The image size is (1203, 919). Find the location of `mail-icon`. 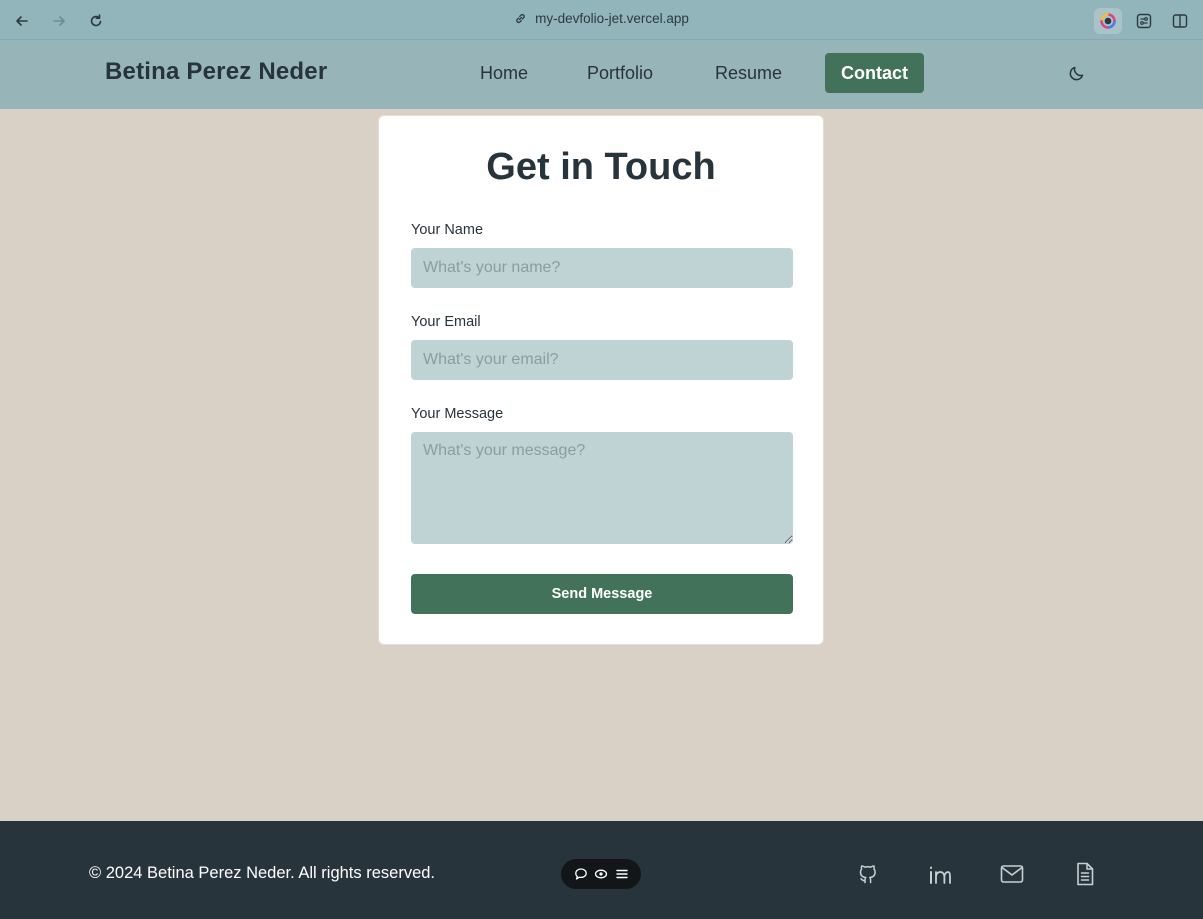

mail-icon is located at coordinates (1012, 874).